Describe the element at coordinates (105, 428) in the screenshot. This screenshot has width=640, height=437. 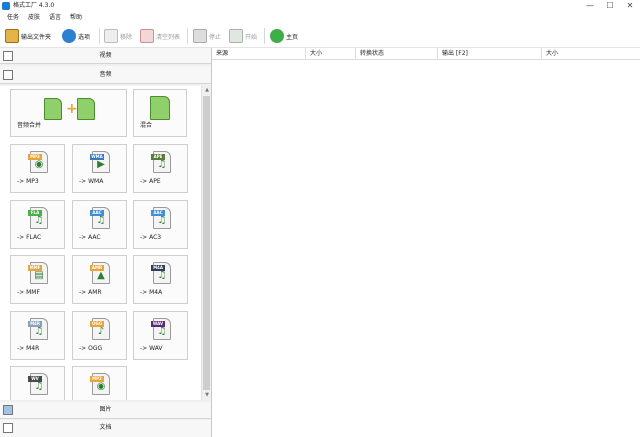
I see `category-document: 文档` at that location.